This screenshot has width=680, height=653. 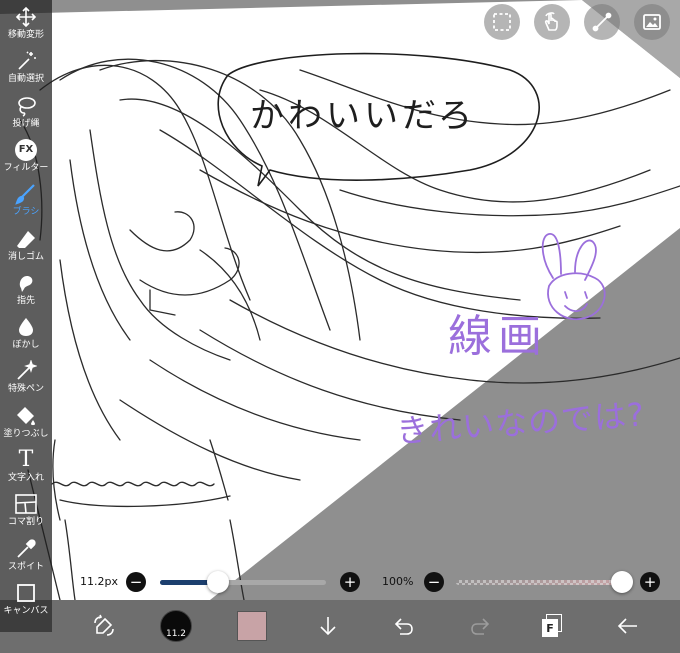 I want to click on download-arrow-icon, so click(x=328, y=626).